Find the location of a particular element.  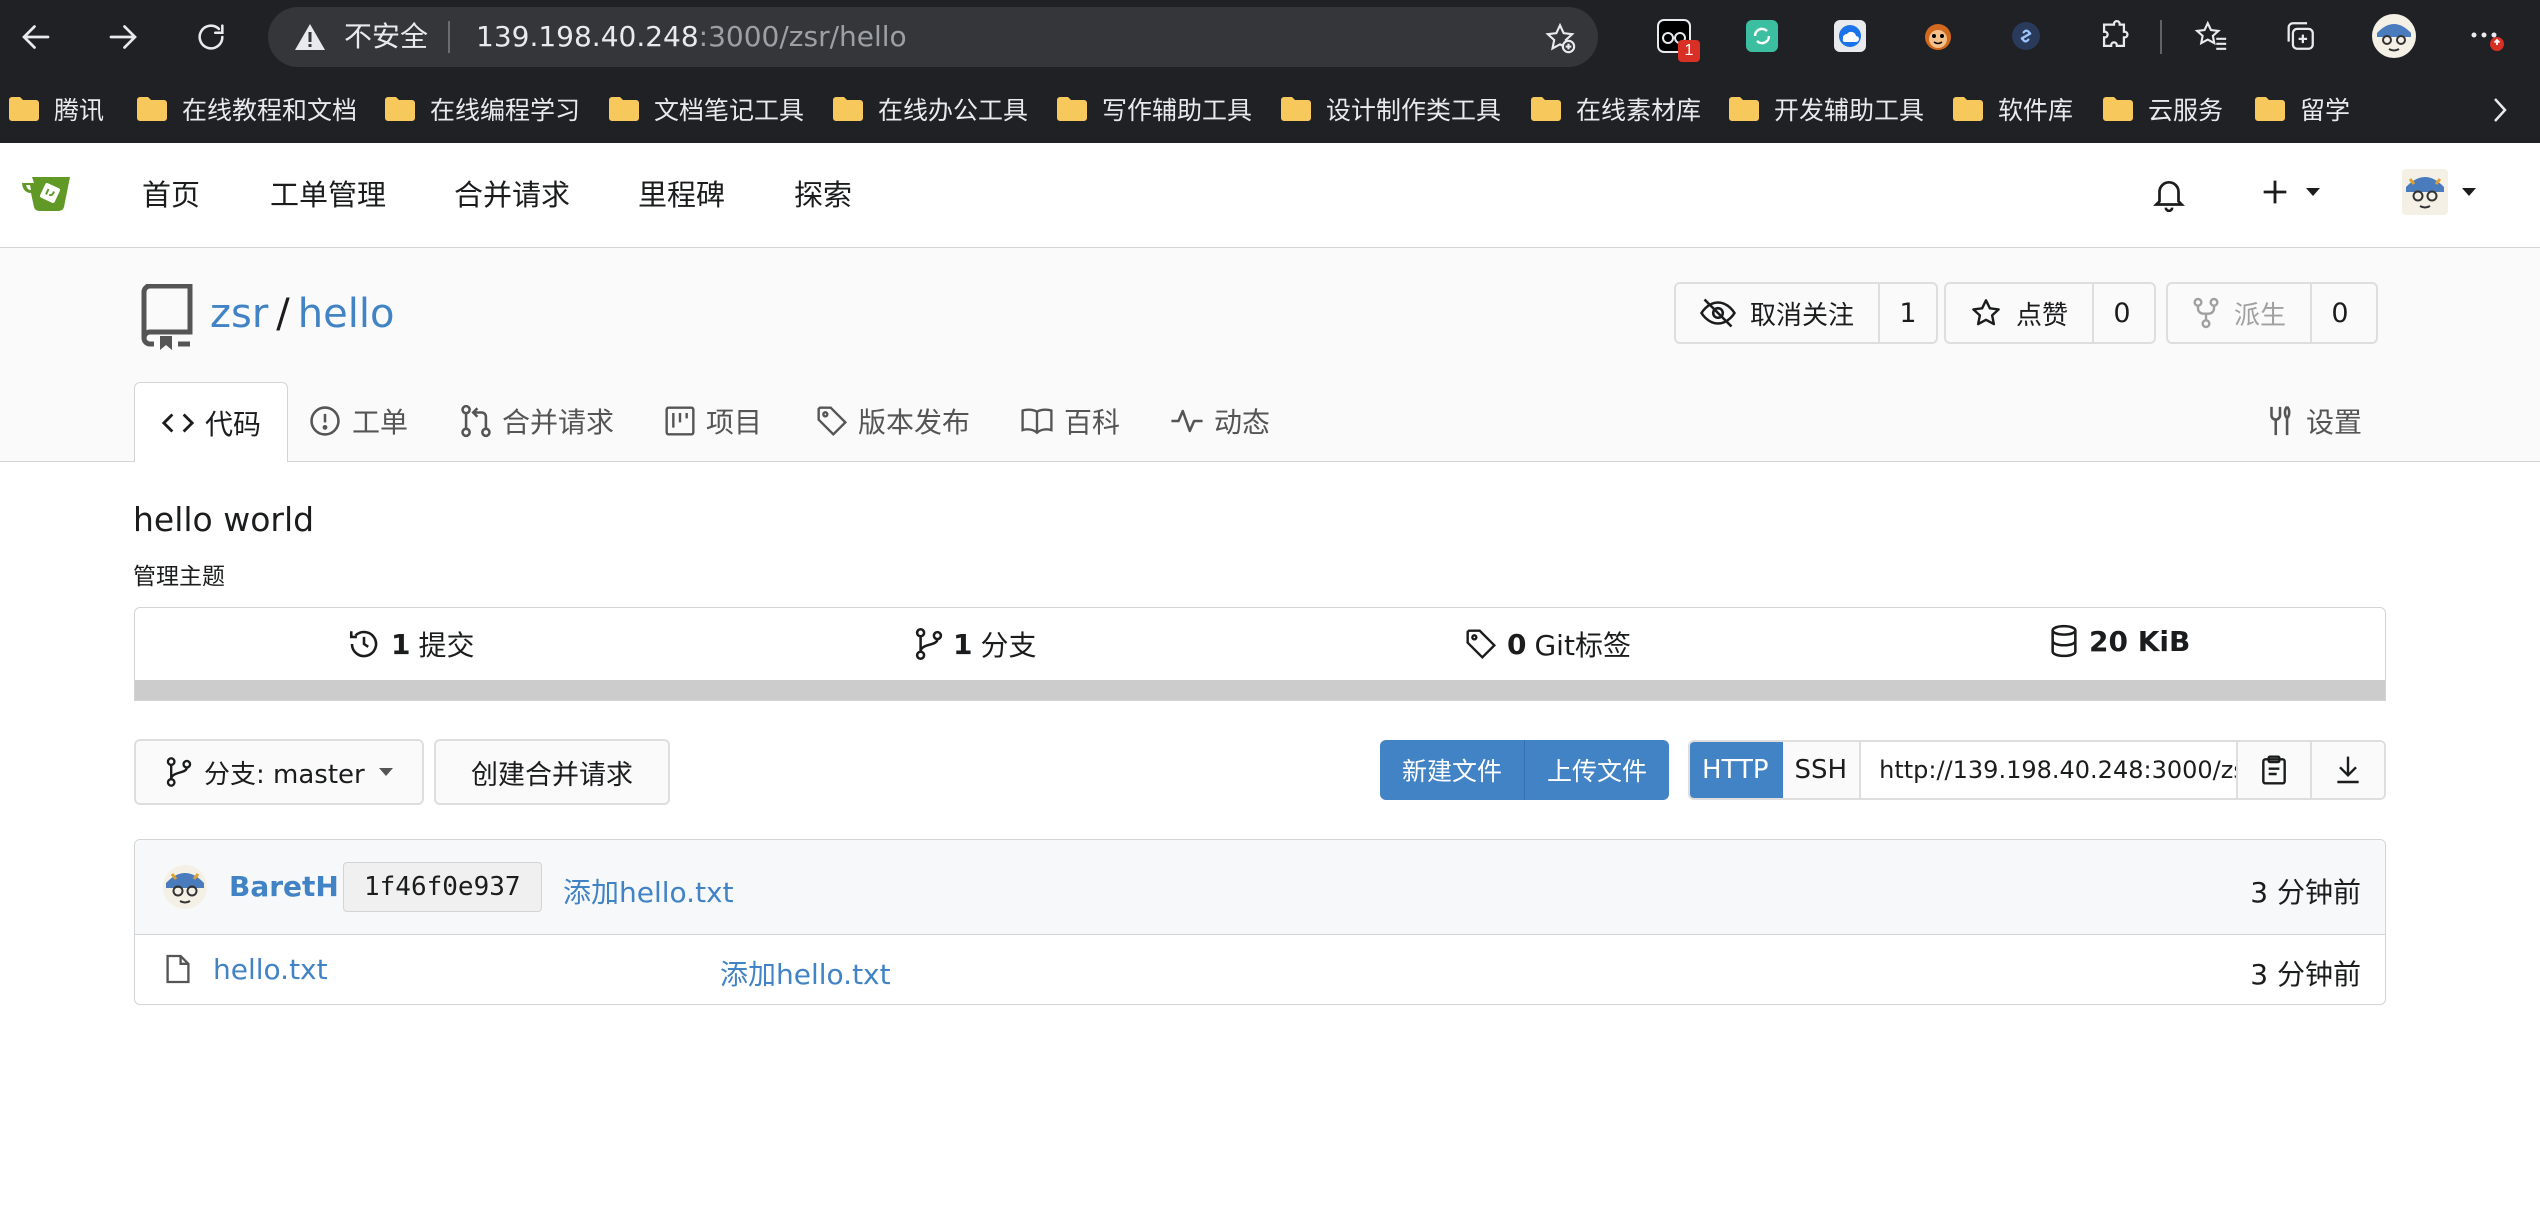

unwatch-button: 取消关注 1 is located at coordinates (1806, 313).